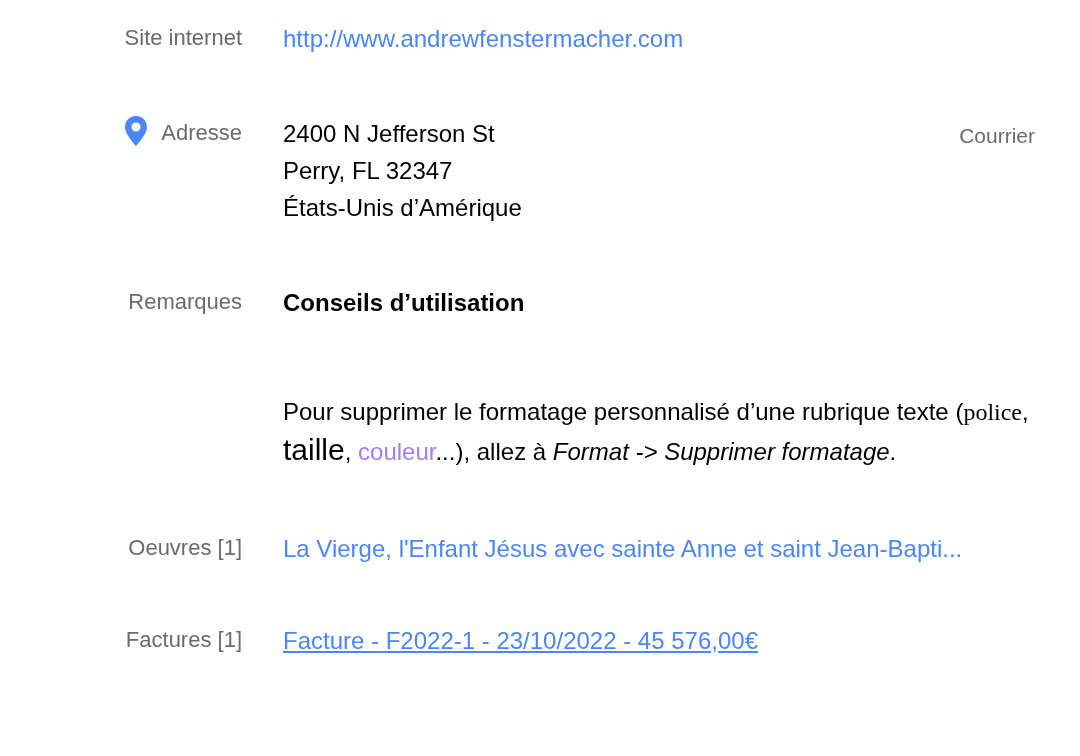 Image resolution: width=1080 pixels, height=756 pixels. I want to click on address-line: Perry, FL 32347, so click(368, 171).